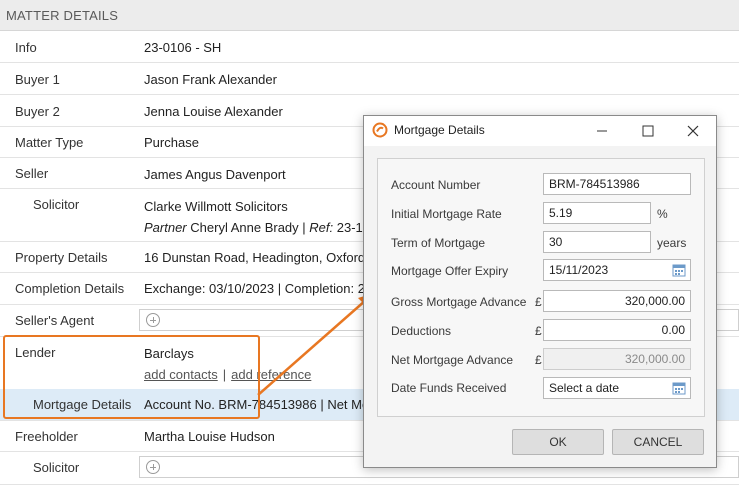 The width and height of the screenshot is (739, 486). I want to click on seller-solicitor-label: Solicitor, so click(56, 204).